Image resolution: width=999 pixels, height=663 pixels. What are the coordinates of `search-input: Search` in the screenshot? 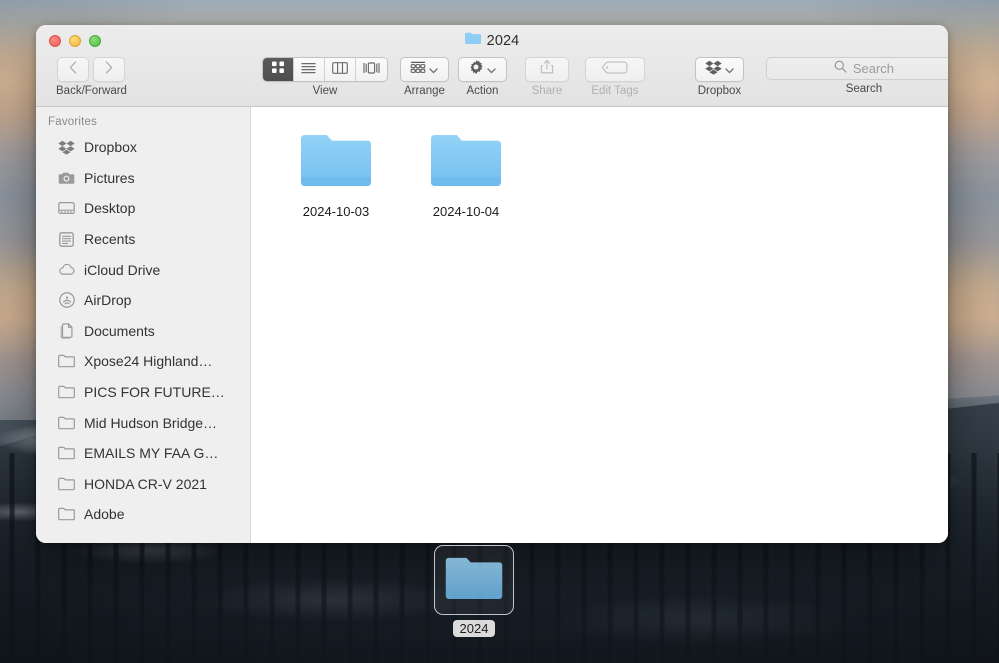 It's located at (856, 68).